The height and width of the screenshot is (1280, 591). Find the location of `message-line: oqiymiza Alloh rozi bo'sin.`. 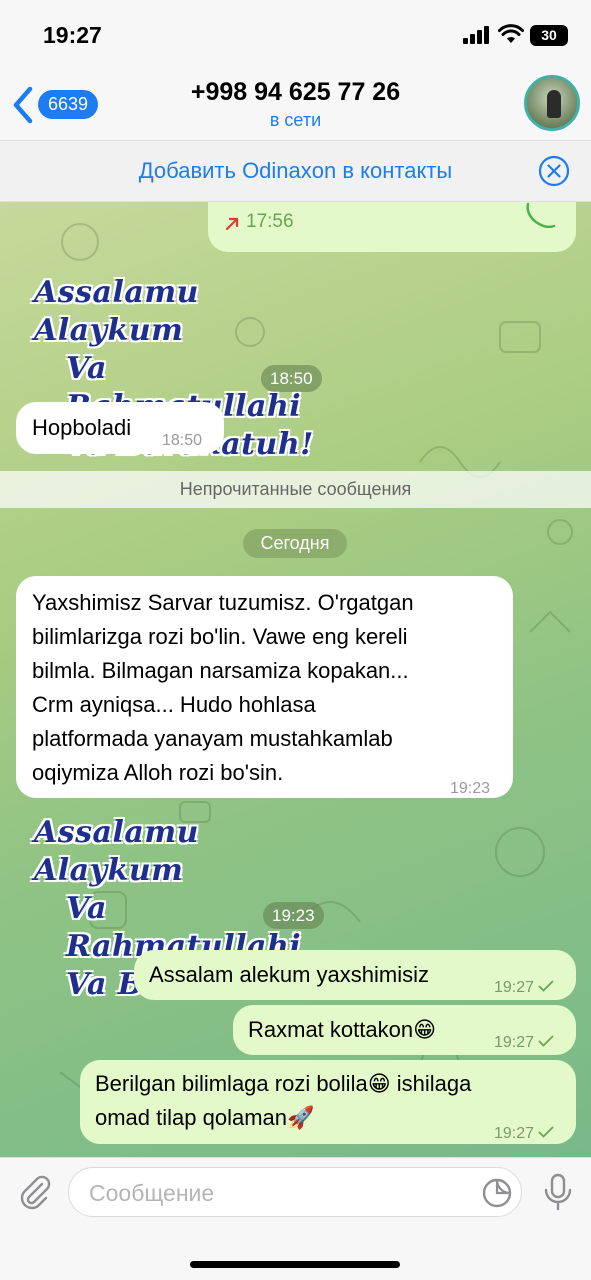

message-line: oqiymiza Alloh rozi bo'sin. is located at coordinates (158, 772).